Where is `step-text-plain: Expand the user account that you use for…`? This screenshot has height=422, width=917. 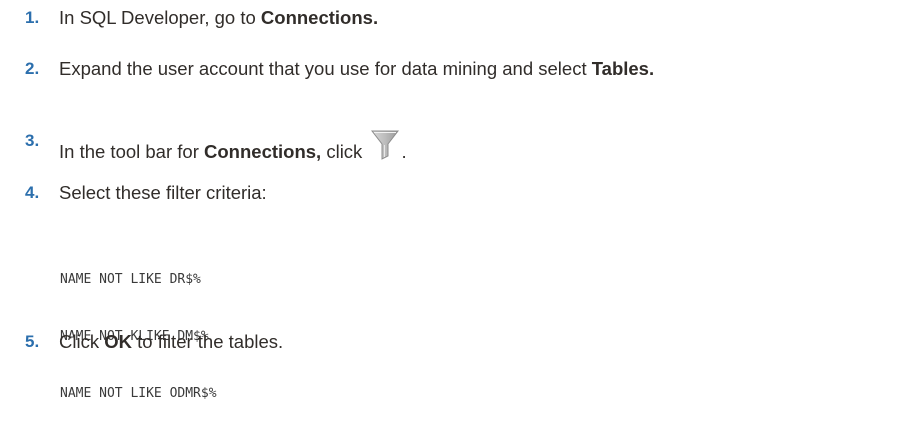 step-text-plain: Expand the user account that you use for… is located at coordinates (325, 68).